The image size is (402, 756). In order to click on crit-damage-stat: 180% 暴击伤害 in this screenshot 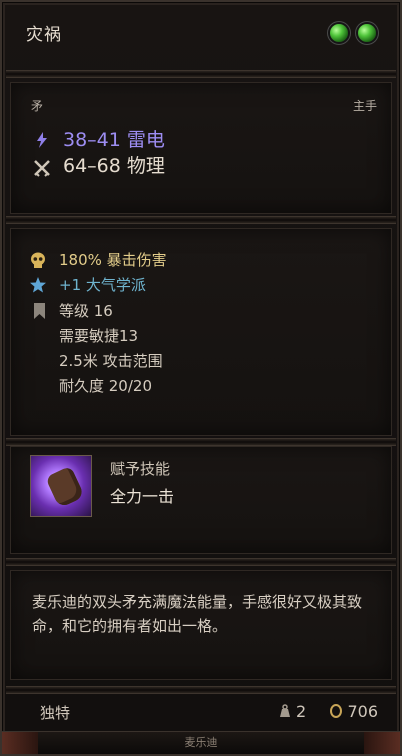, I will do `click(113, 260)`.